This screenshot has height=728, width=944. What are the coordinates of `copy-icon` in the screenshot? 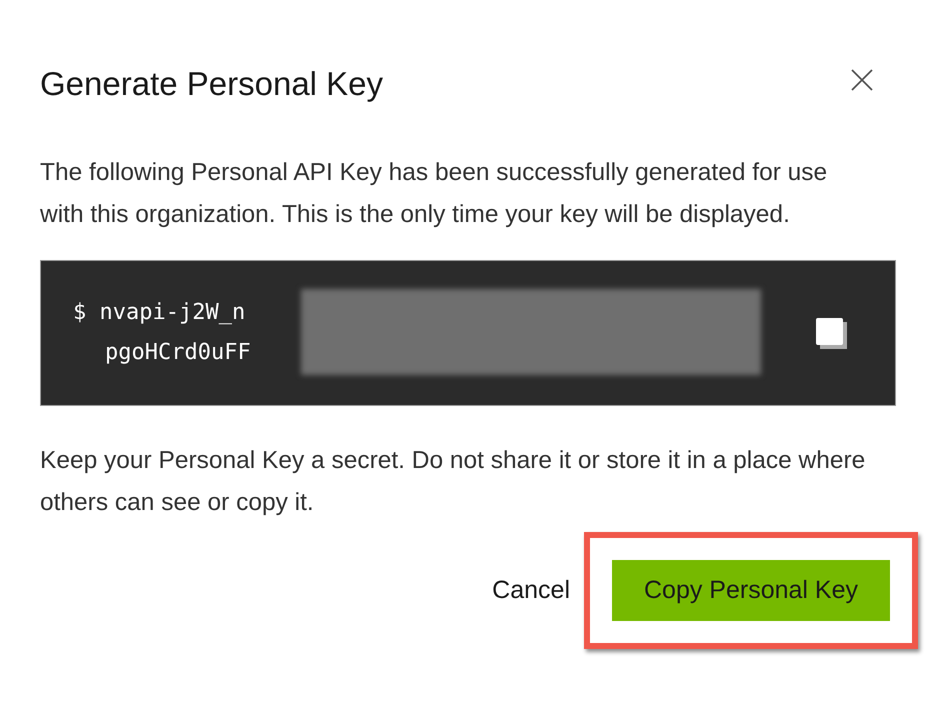 It's located at (832, 334).